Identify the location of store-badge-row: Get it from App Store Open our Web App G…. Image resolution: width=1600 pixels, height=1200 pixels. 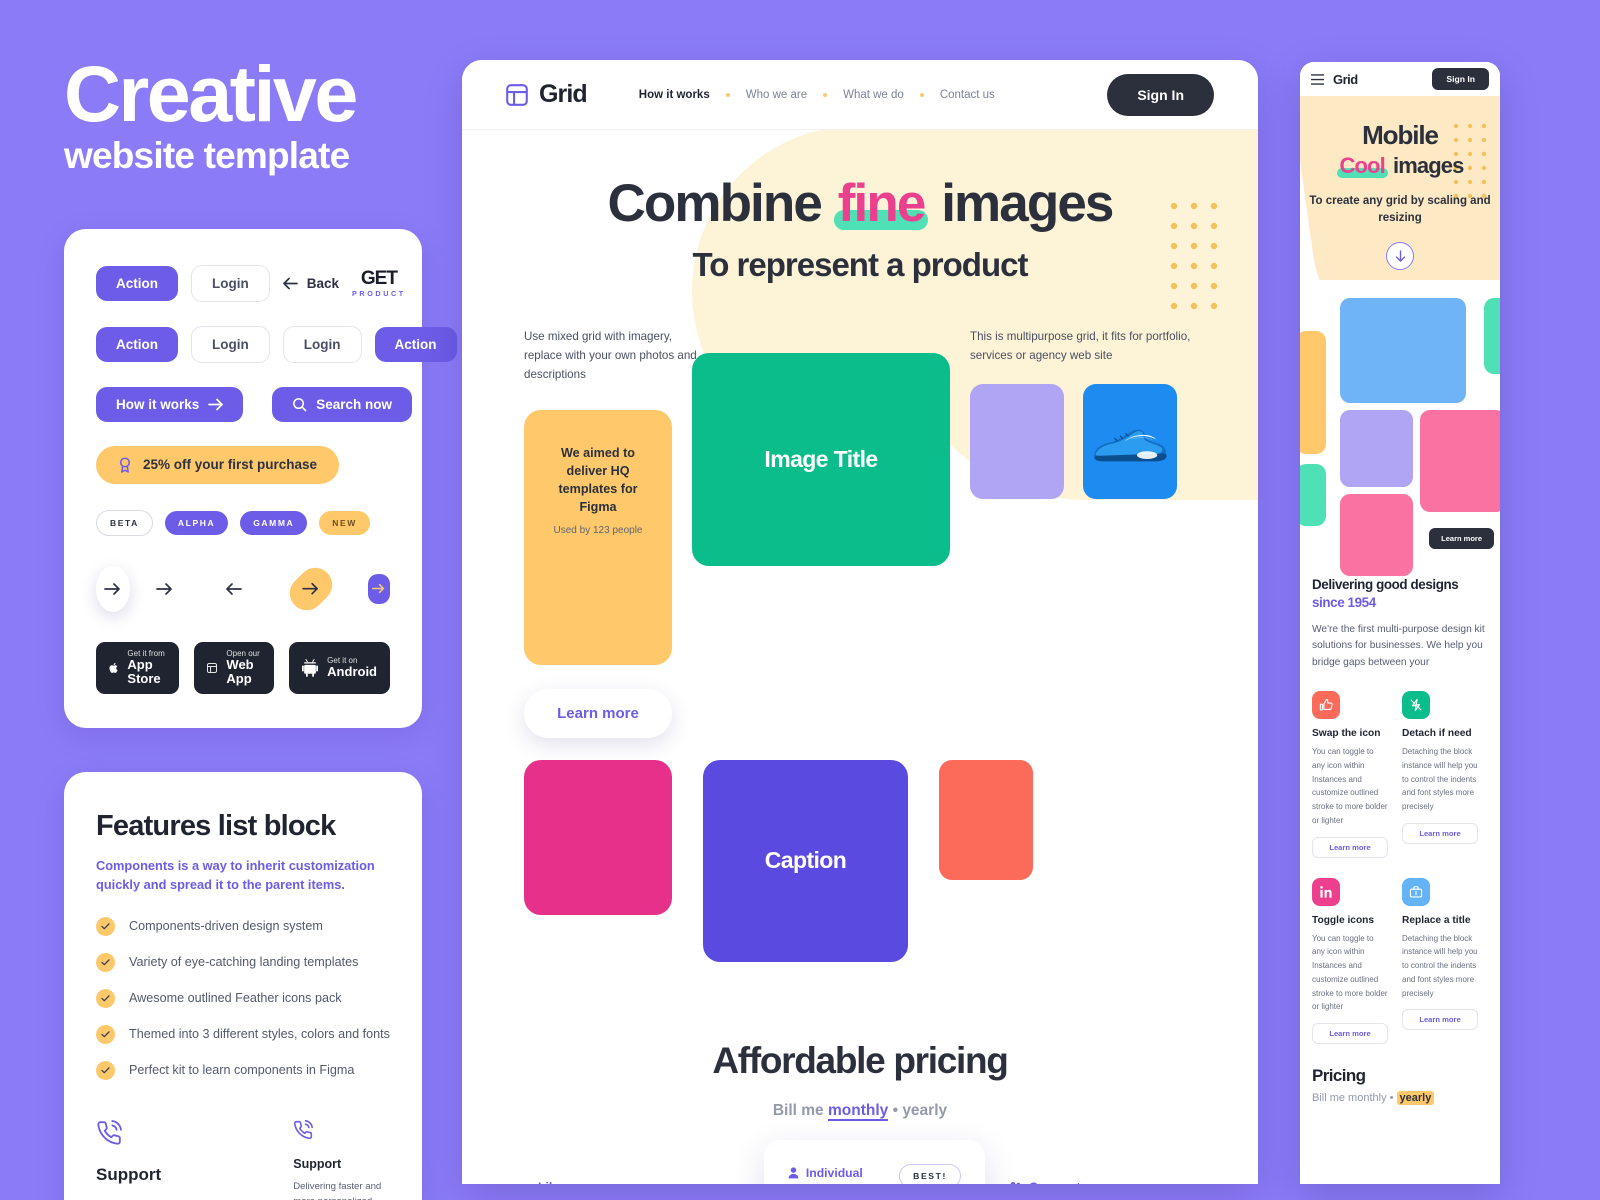
(243, 668).